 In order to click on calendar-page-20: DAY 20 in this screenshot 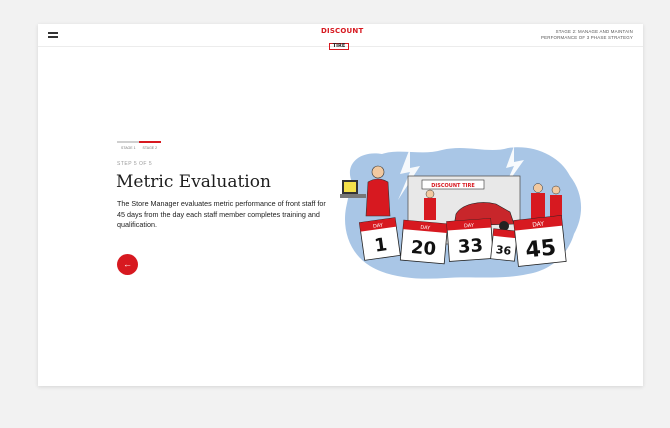, I will do `click(424, 242)`.